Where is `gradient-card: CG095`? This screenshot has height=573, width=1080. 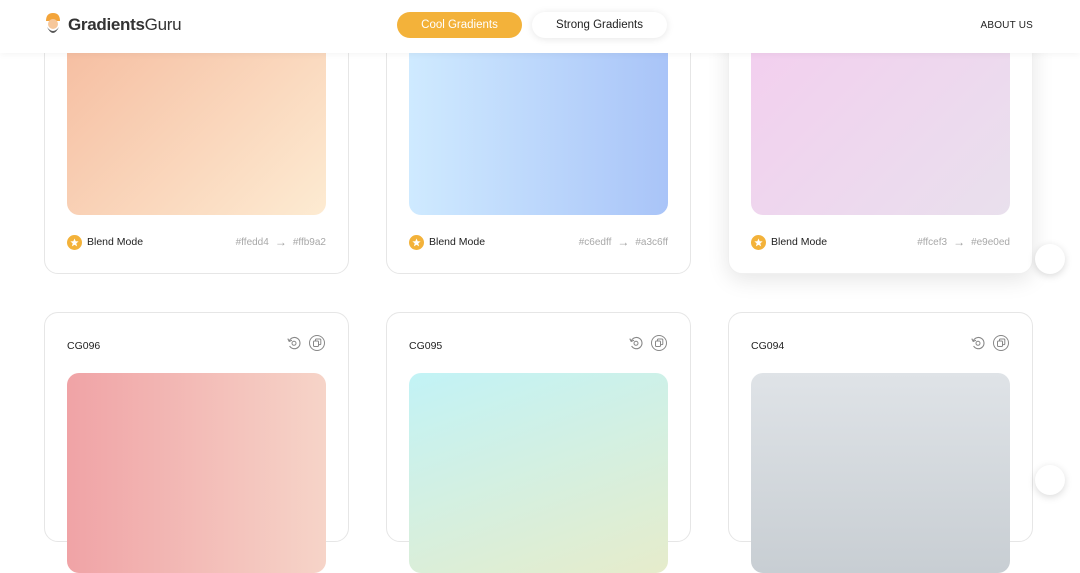 gradient-card: CG095 is located at coordinates (538, 442).